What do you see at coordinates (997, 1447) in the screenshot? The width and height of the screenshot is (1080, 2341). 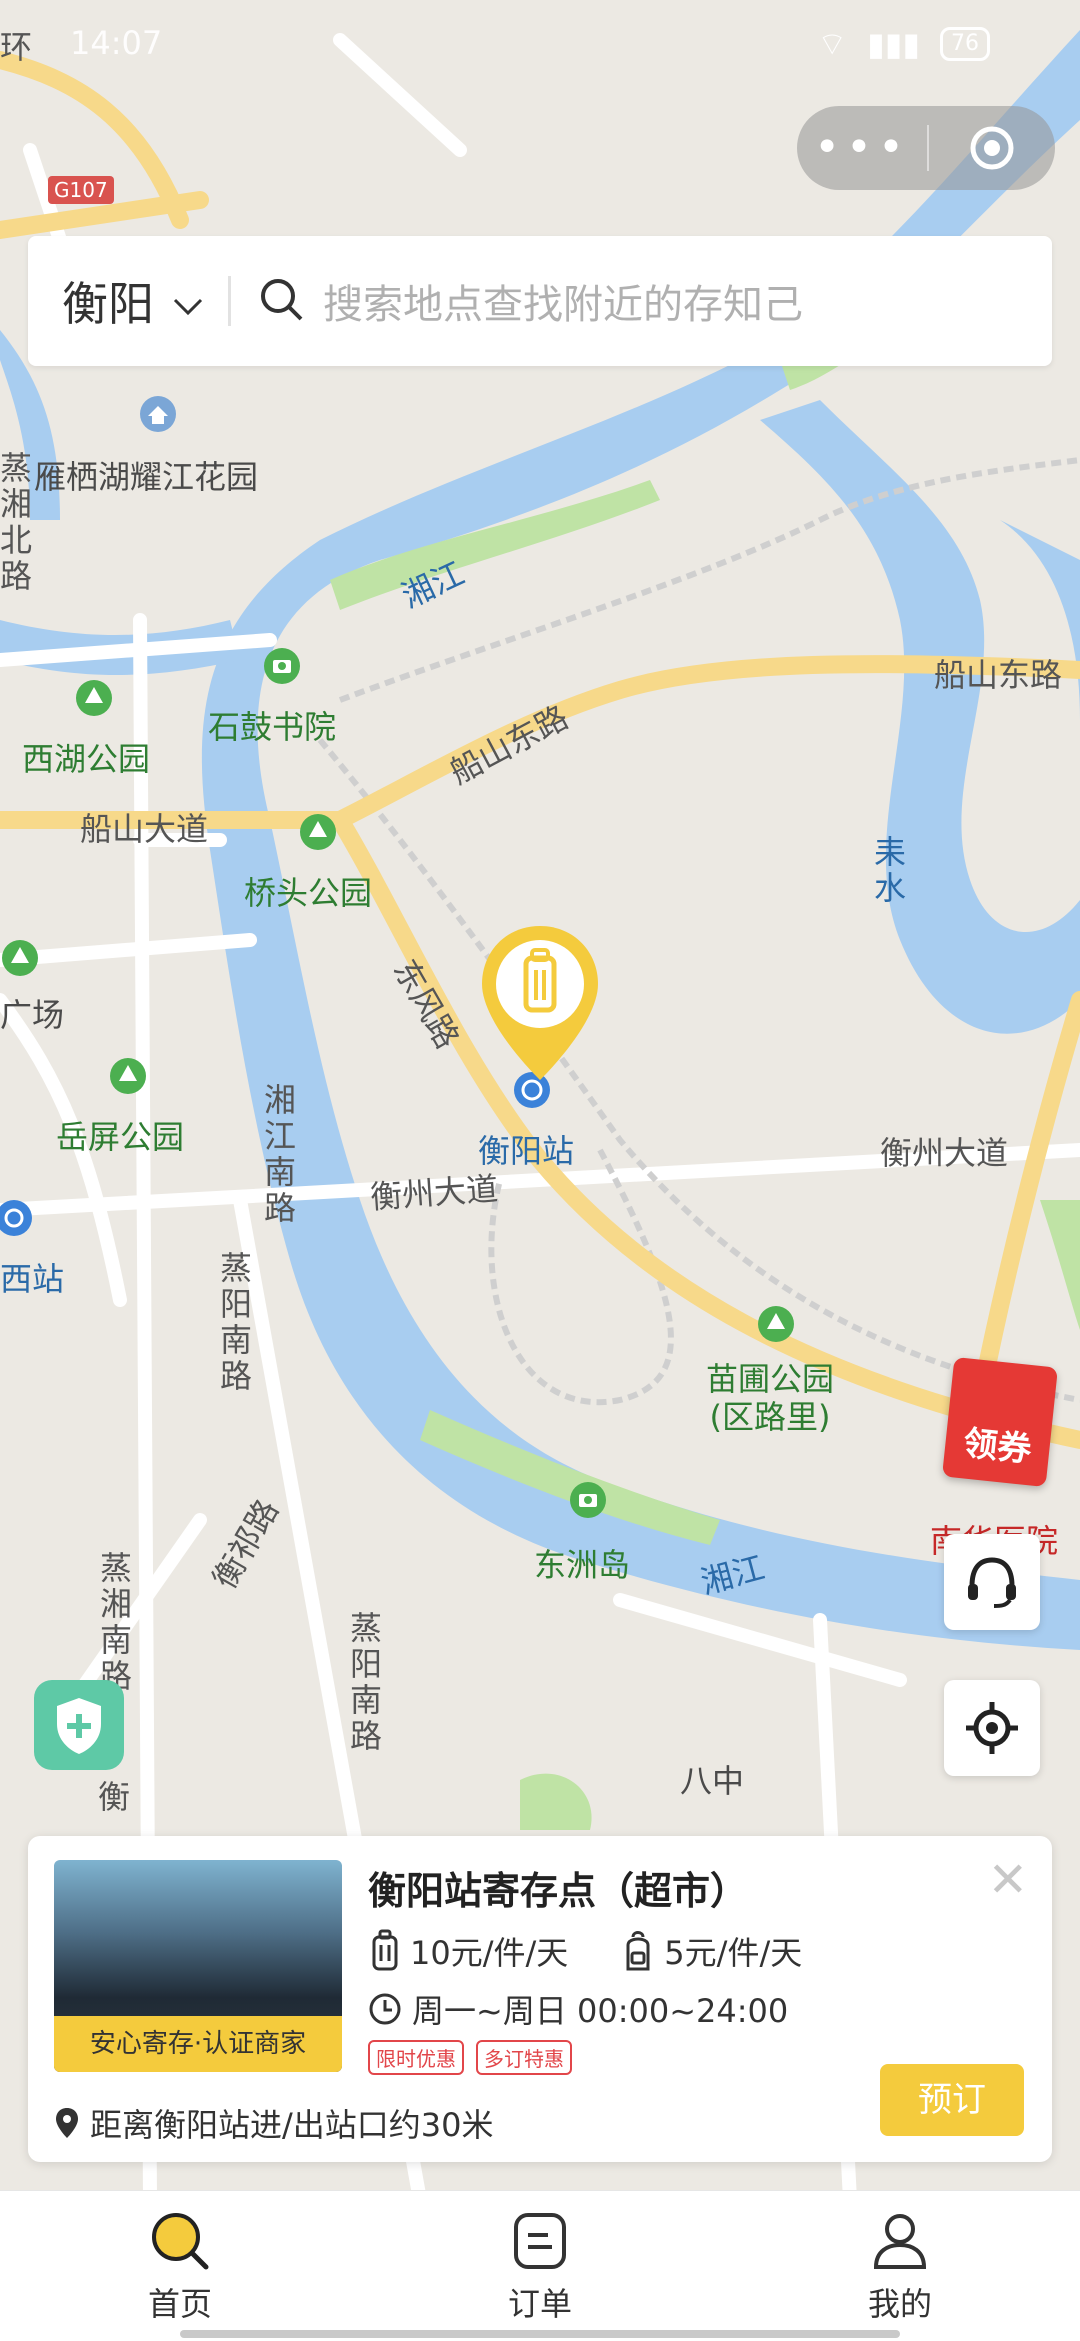 I see `coupon-label: 领券` at bounding box center [997, 1447].